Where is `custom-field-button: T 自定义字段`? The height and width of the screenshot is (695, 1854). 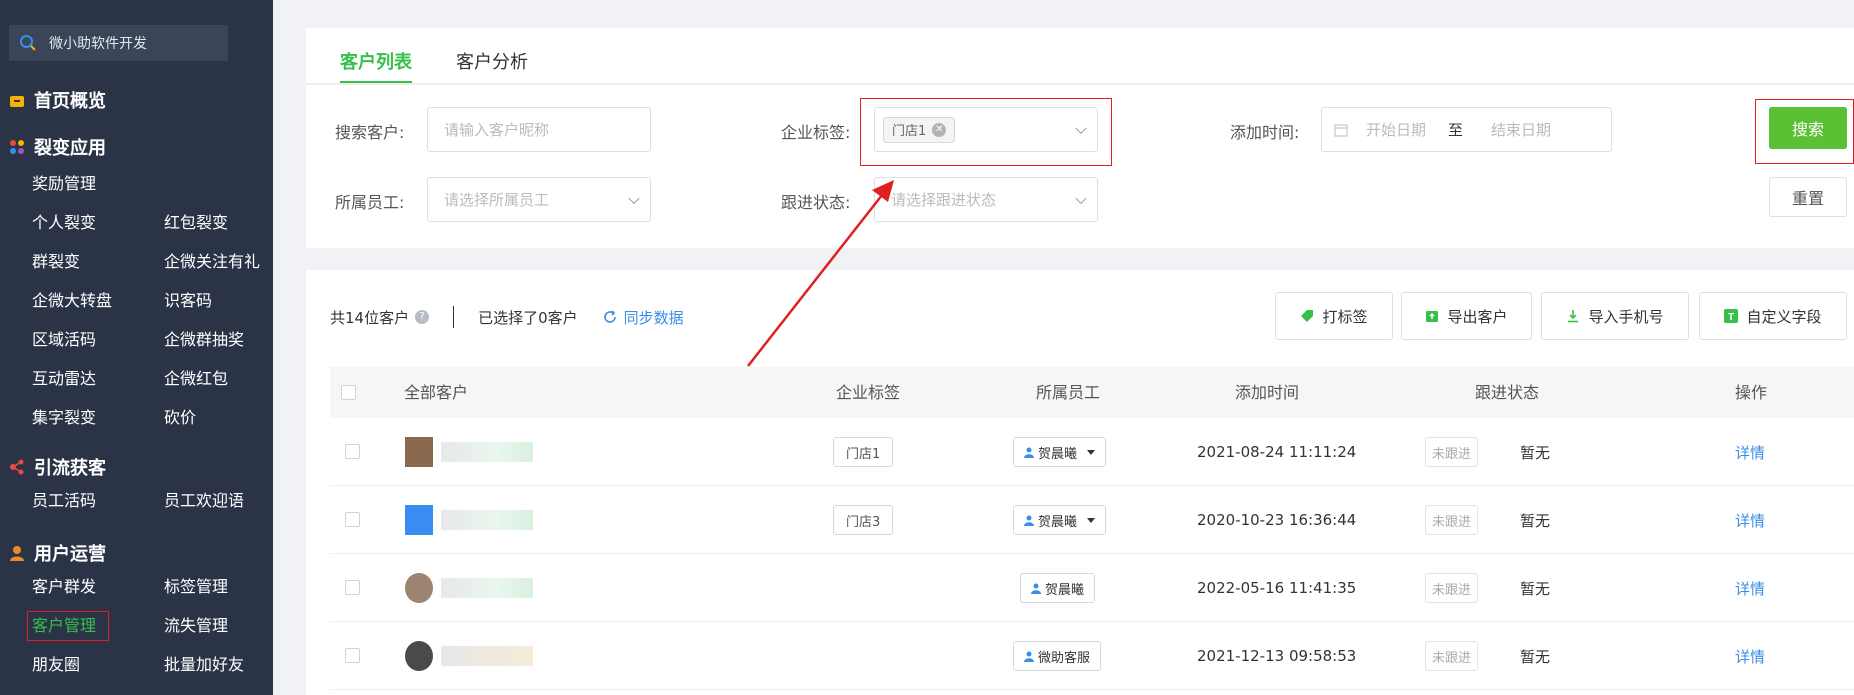
custom-field-button: T 自定义字段 is located at coordinates (1773, 316).